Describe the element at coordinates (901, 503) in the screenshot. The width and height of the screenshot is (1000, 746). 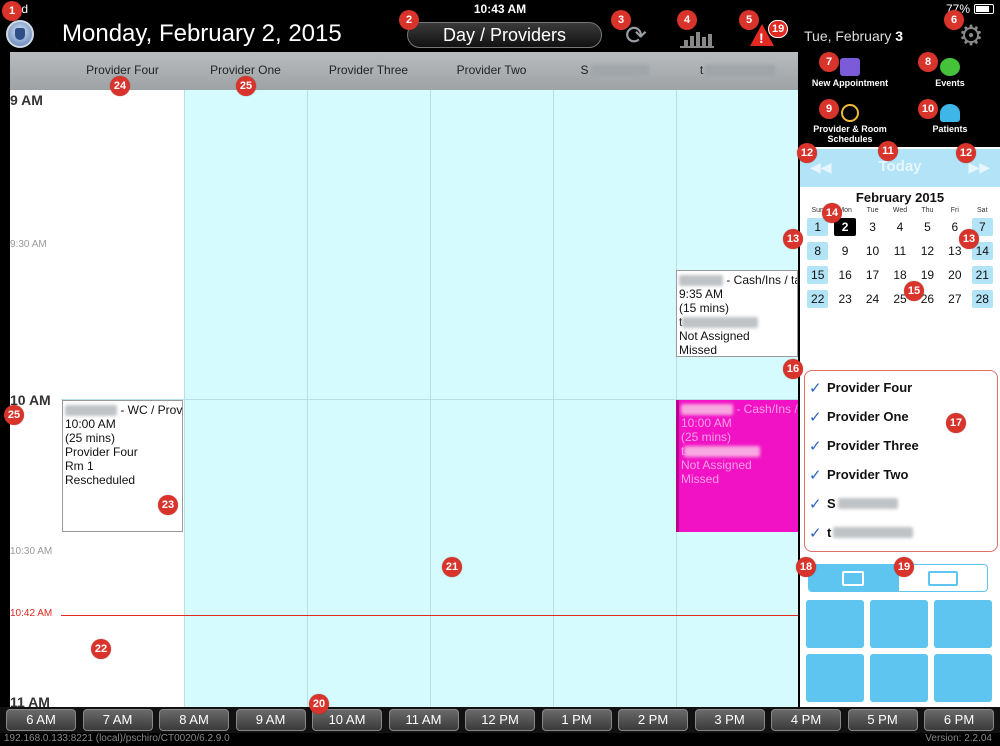
I see `provider-filter-item: ✓ S` at that location.